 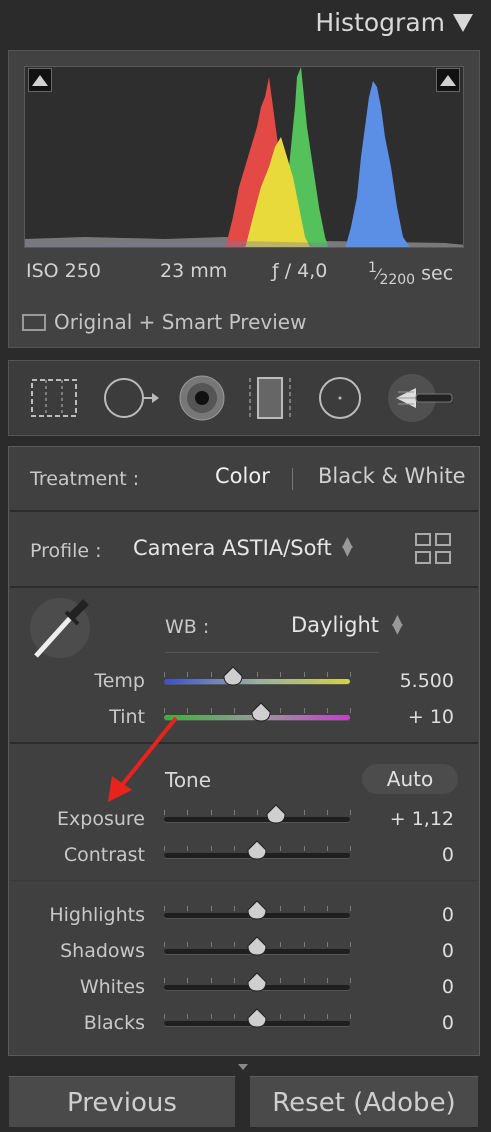 What do you see at coordinates (380, 22) in the screenshot?
I see `histogram-title: Histogram` at bounding box center [380, 22].